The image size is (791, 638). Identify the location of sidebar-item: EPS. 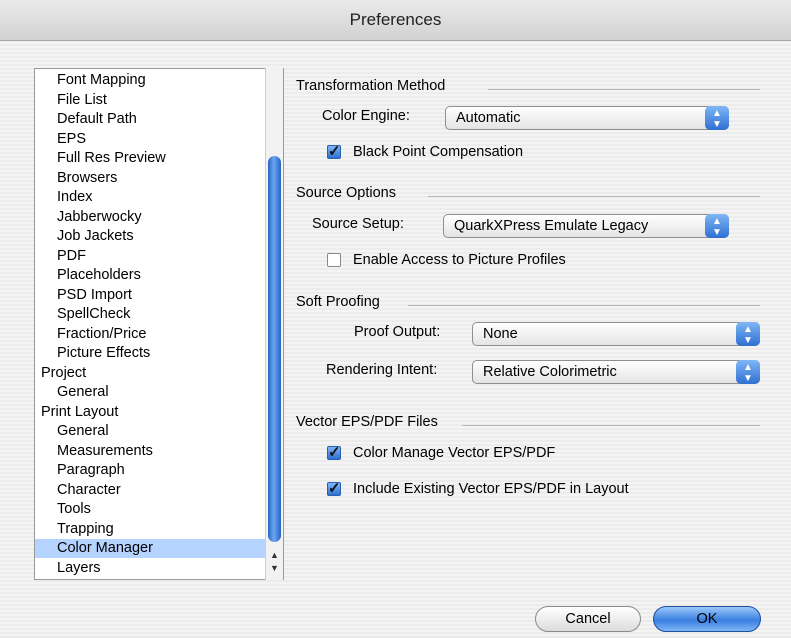
(151, 139).